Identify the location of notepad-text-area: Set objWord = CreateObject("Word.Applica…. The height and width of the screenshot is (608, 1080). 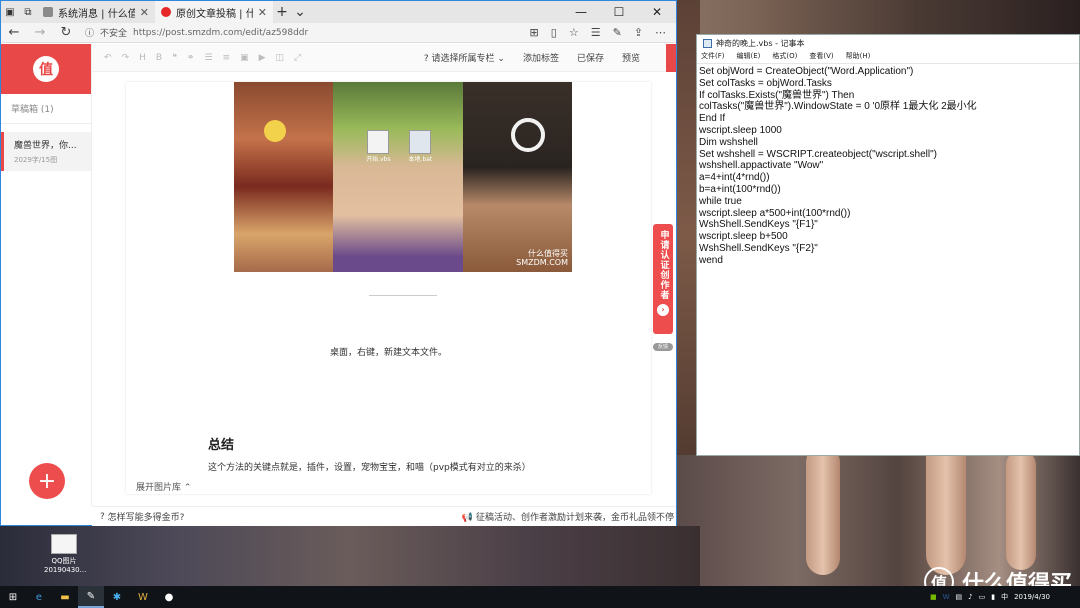
(888, 165).